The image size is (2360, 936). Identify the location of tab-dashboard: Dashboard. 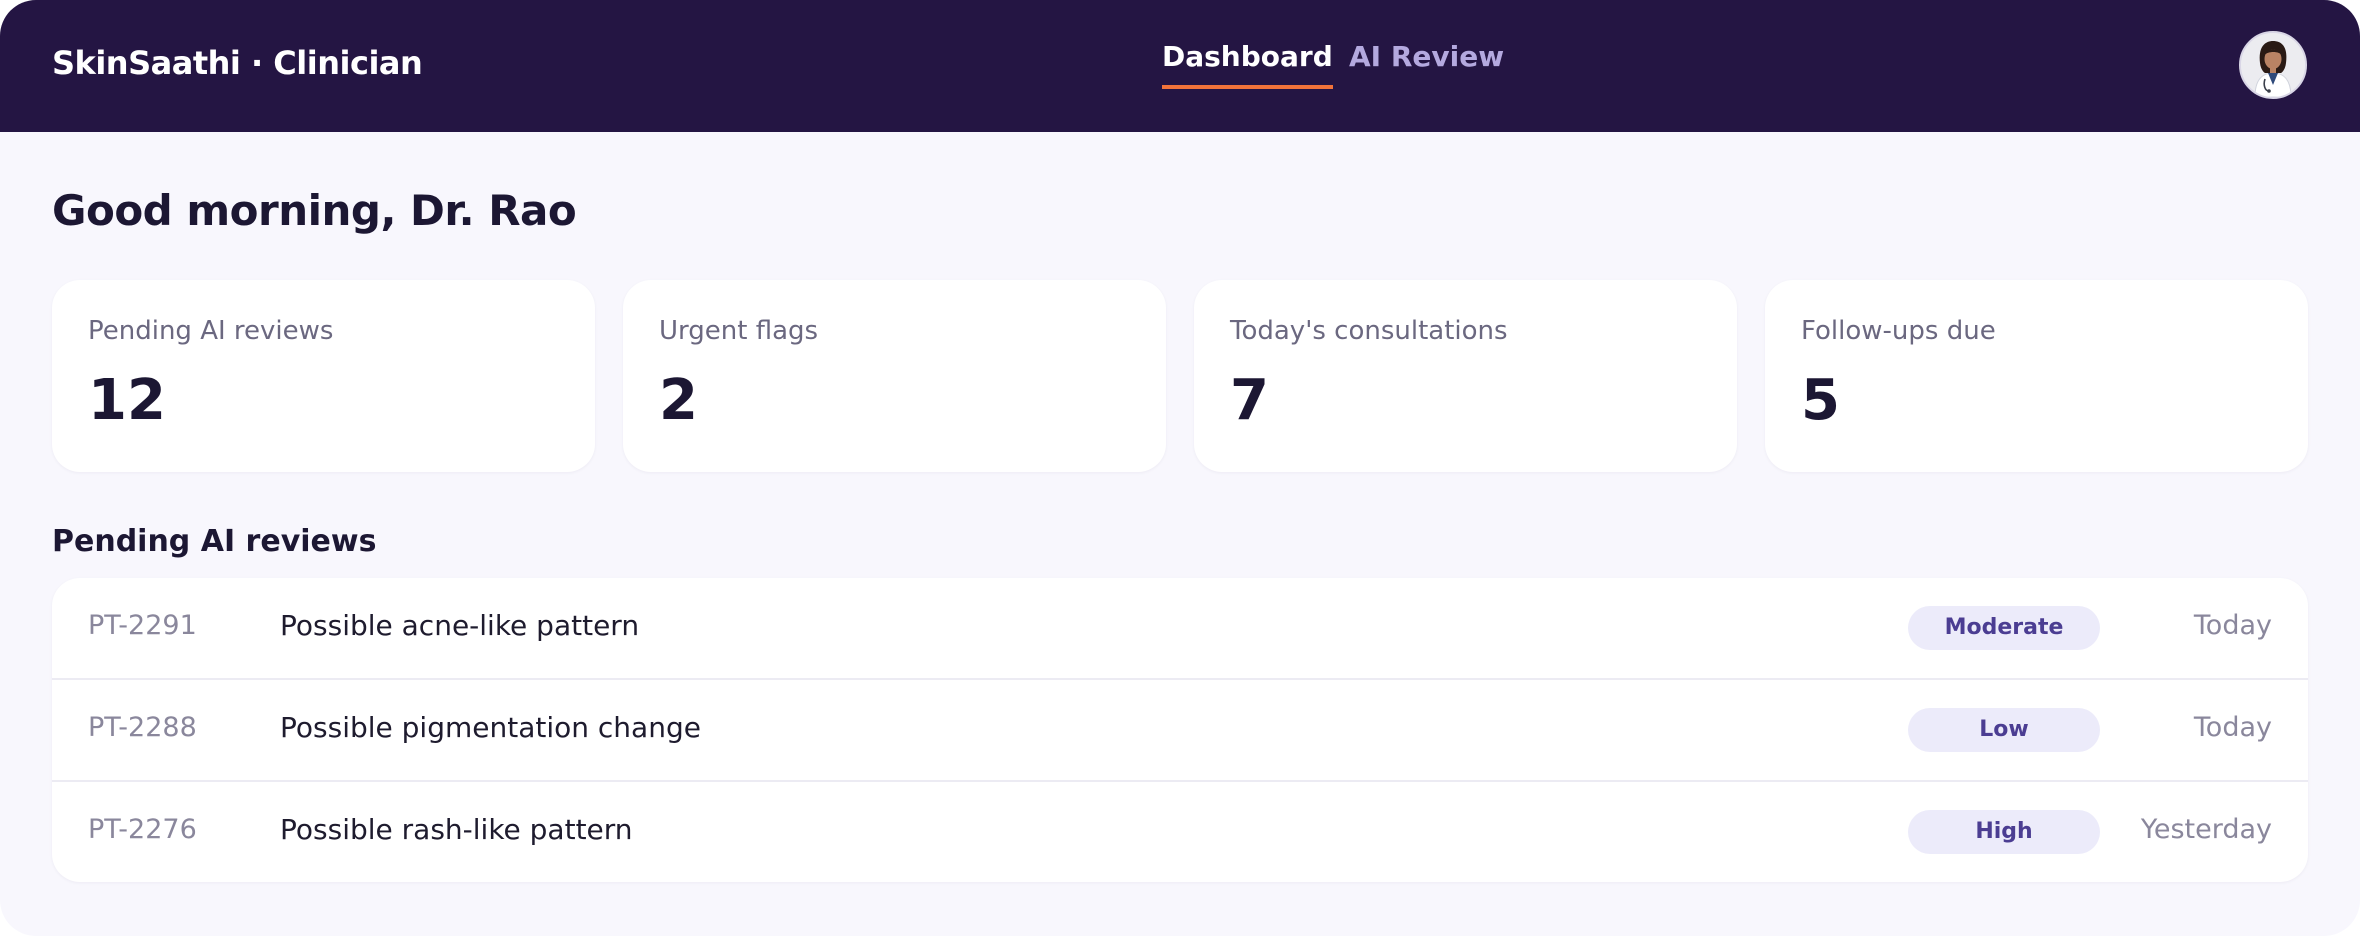
(1247, 64).